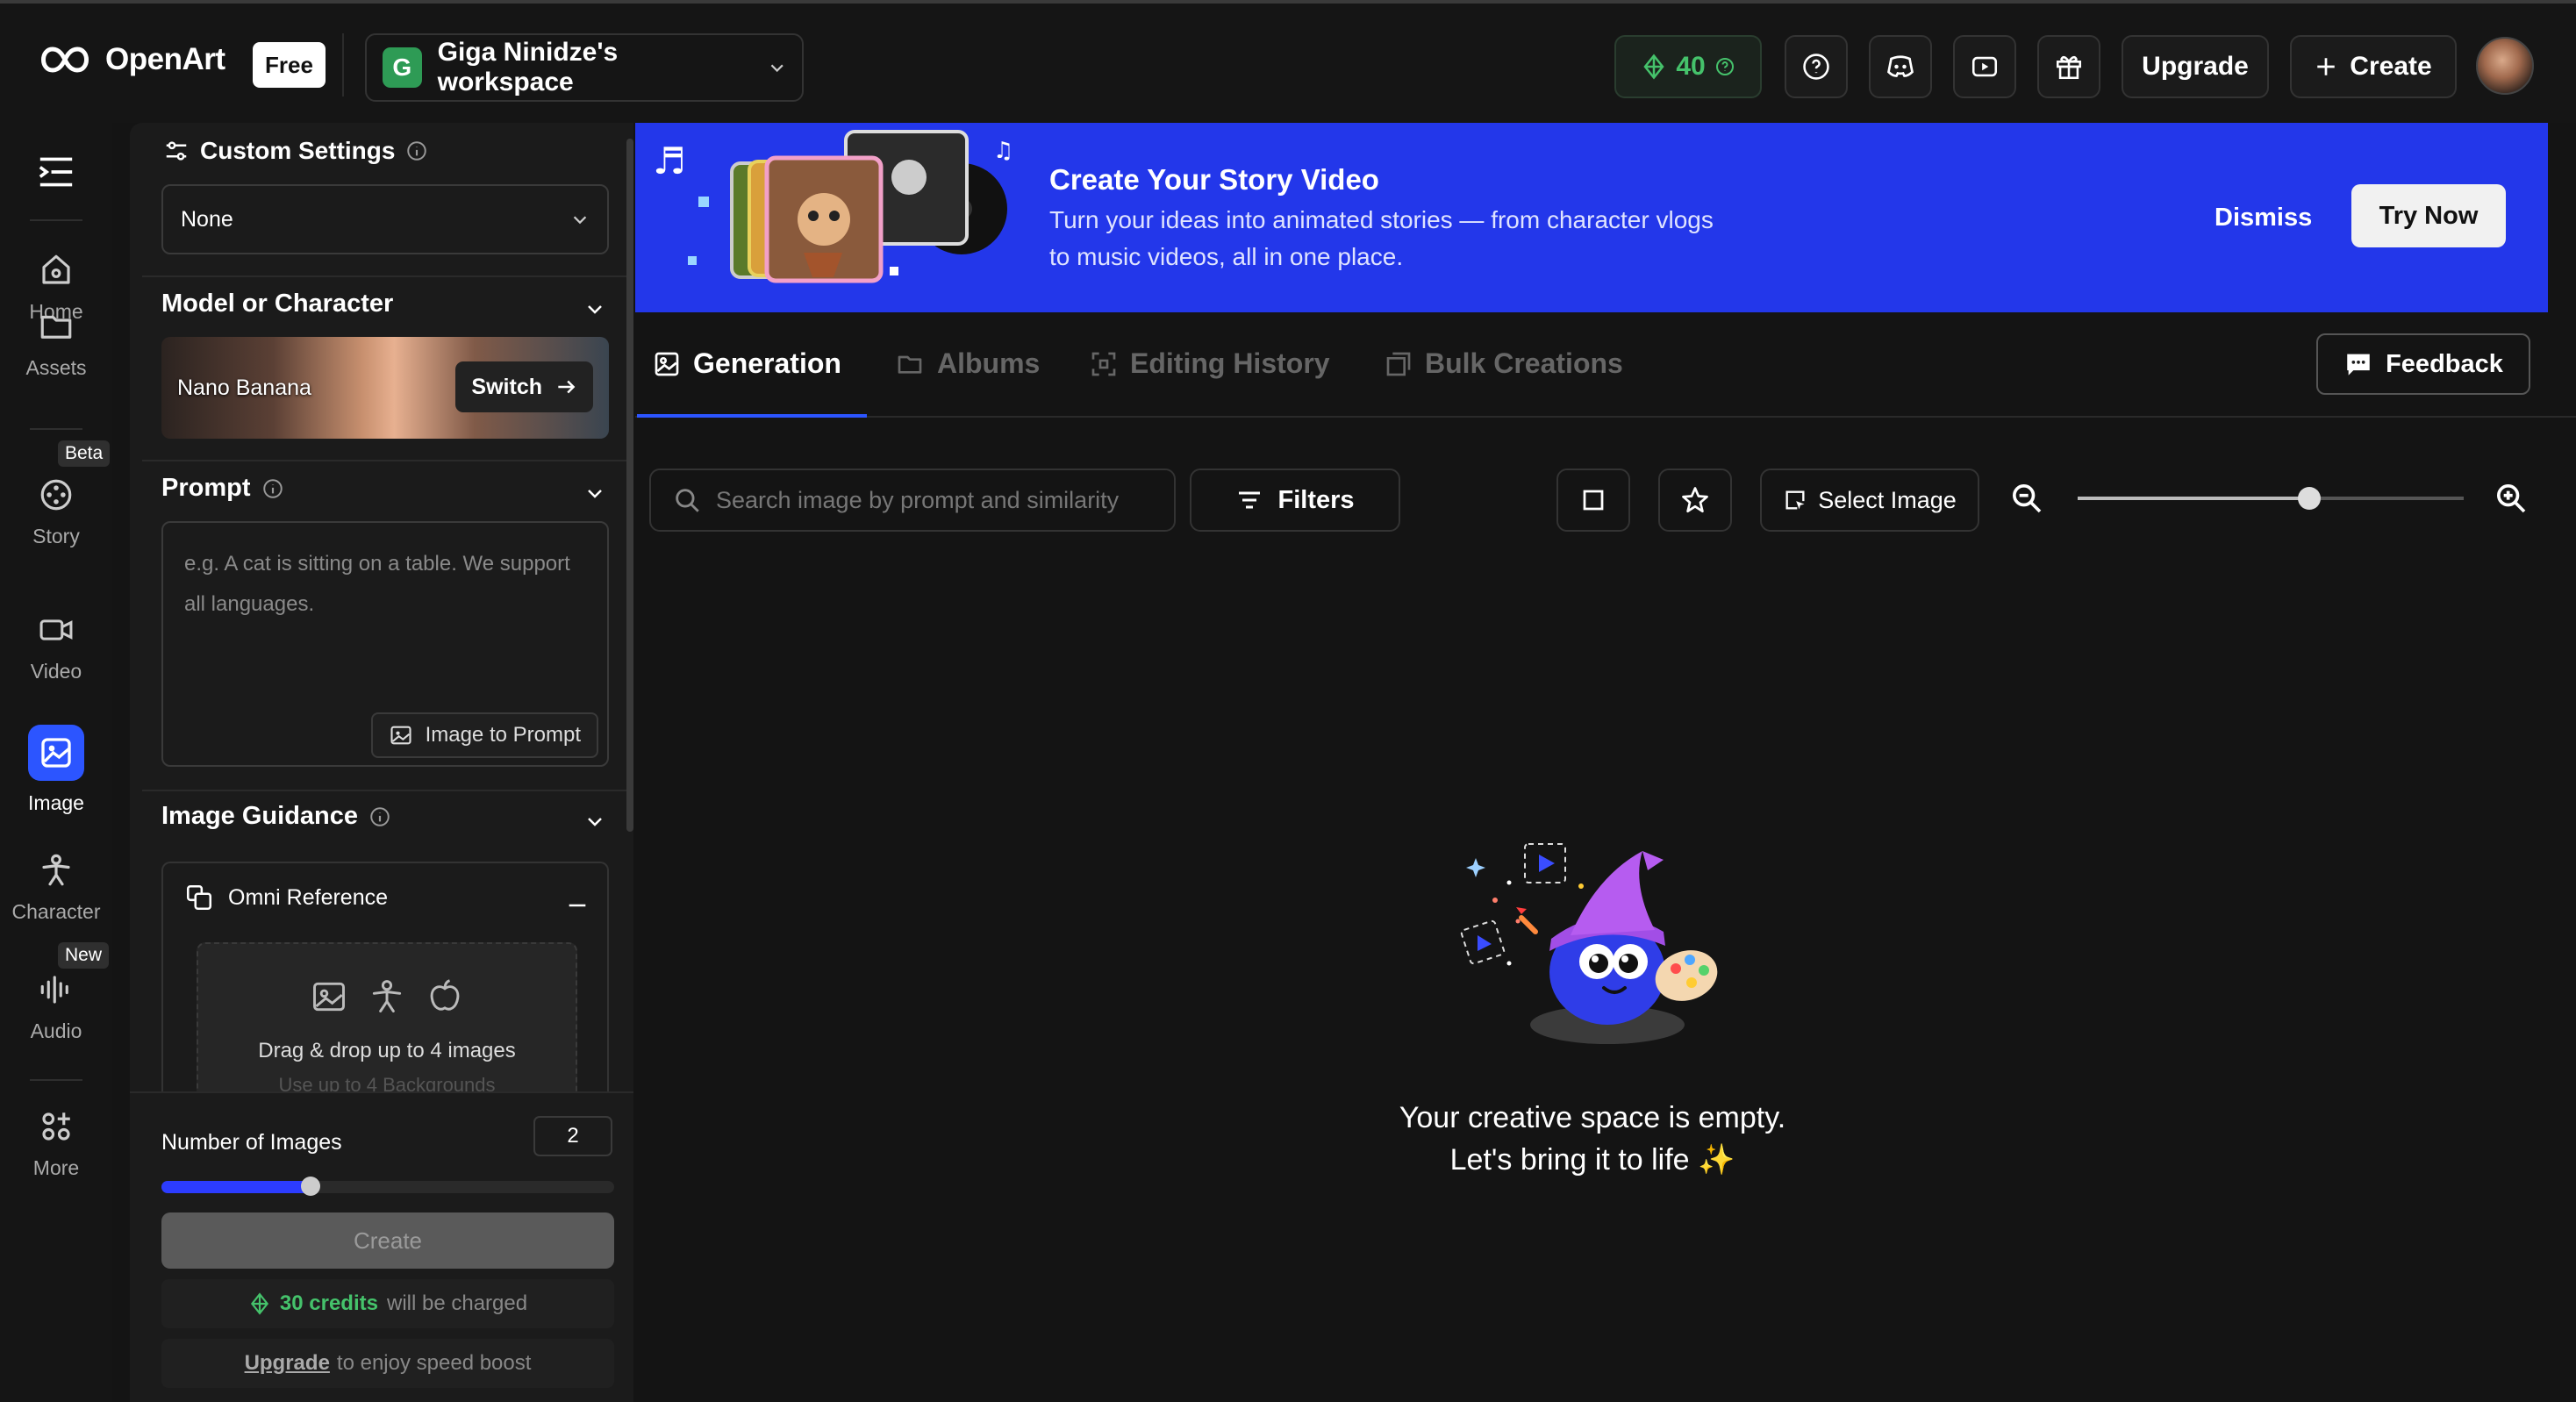  What do you see at coordinates (65, 59) in the screenshot?
I see `openart-logo-icon` at bounding box center [65, 59].